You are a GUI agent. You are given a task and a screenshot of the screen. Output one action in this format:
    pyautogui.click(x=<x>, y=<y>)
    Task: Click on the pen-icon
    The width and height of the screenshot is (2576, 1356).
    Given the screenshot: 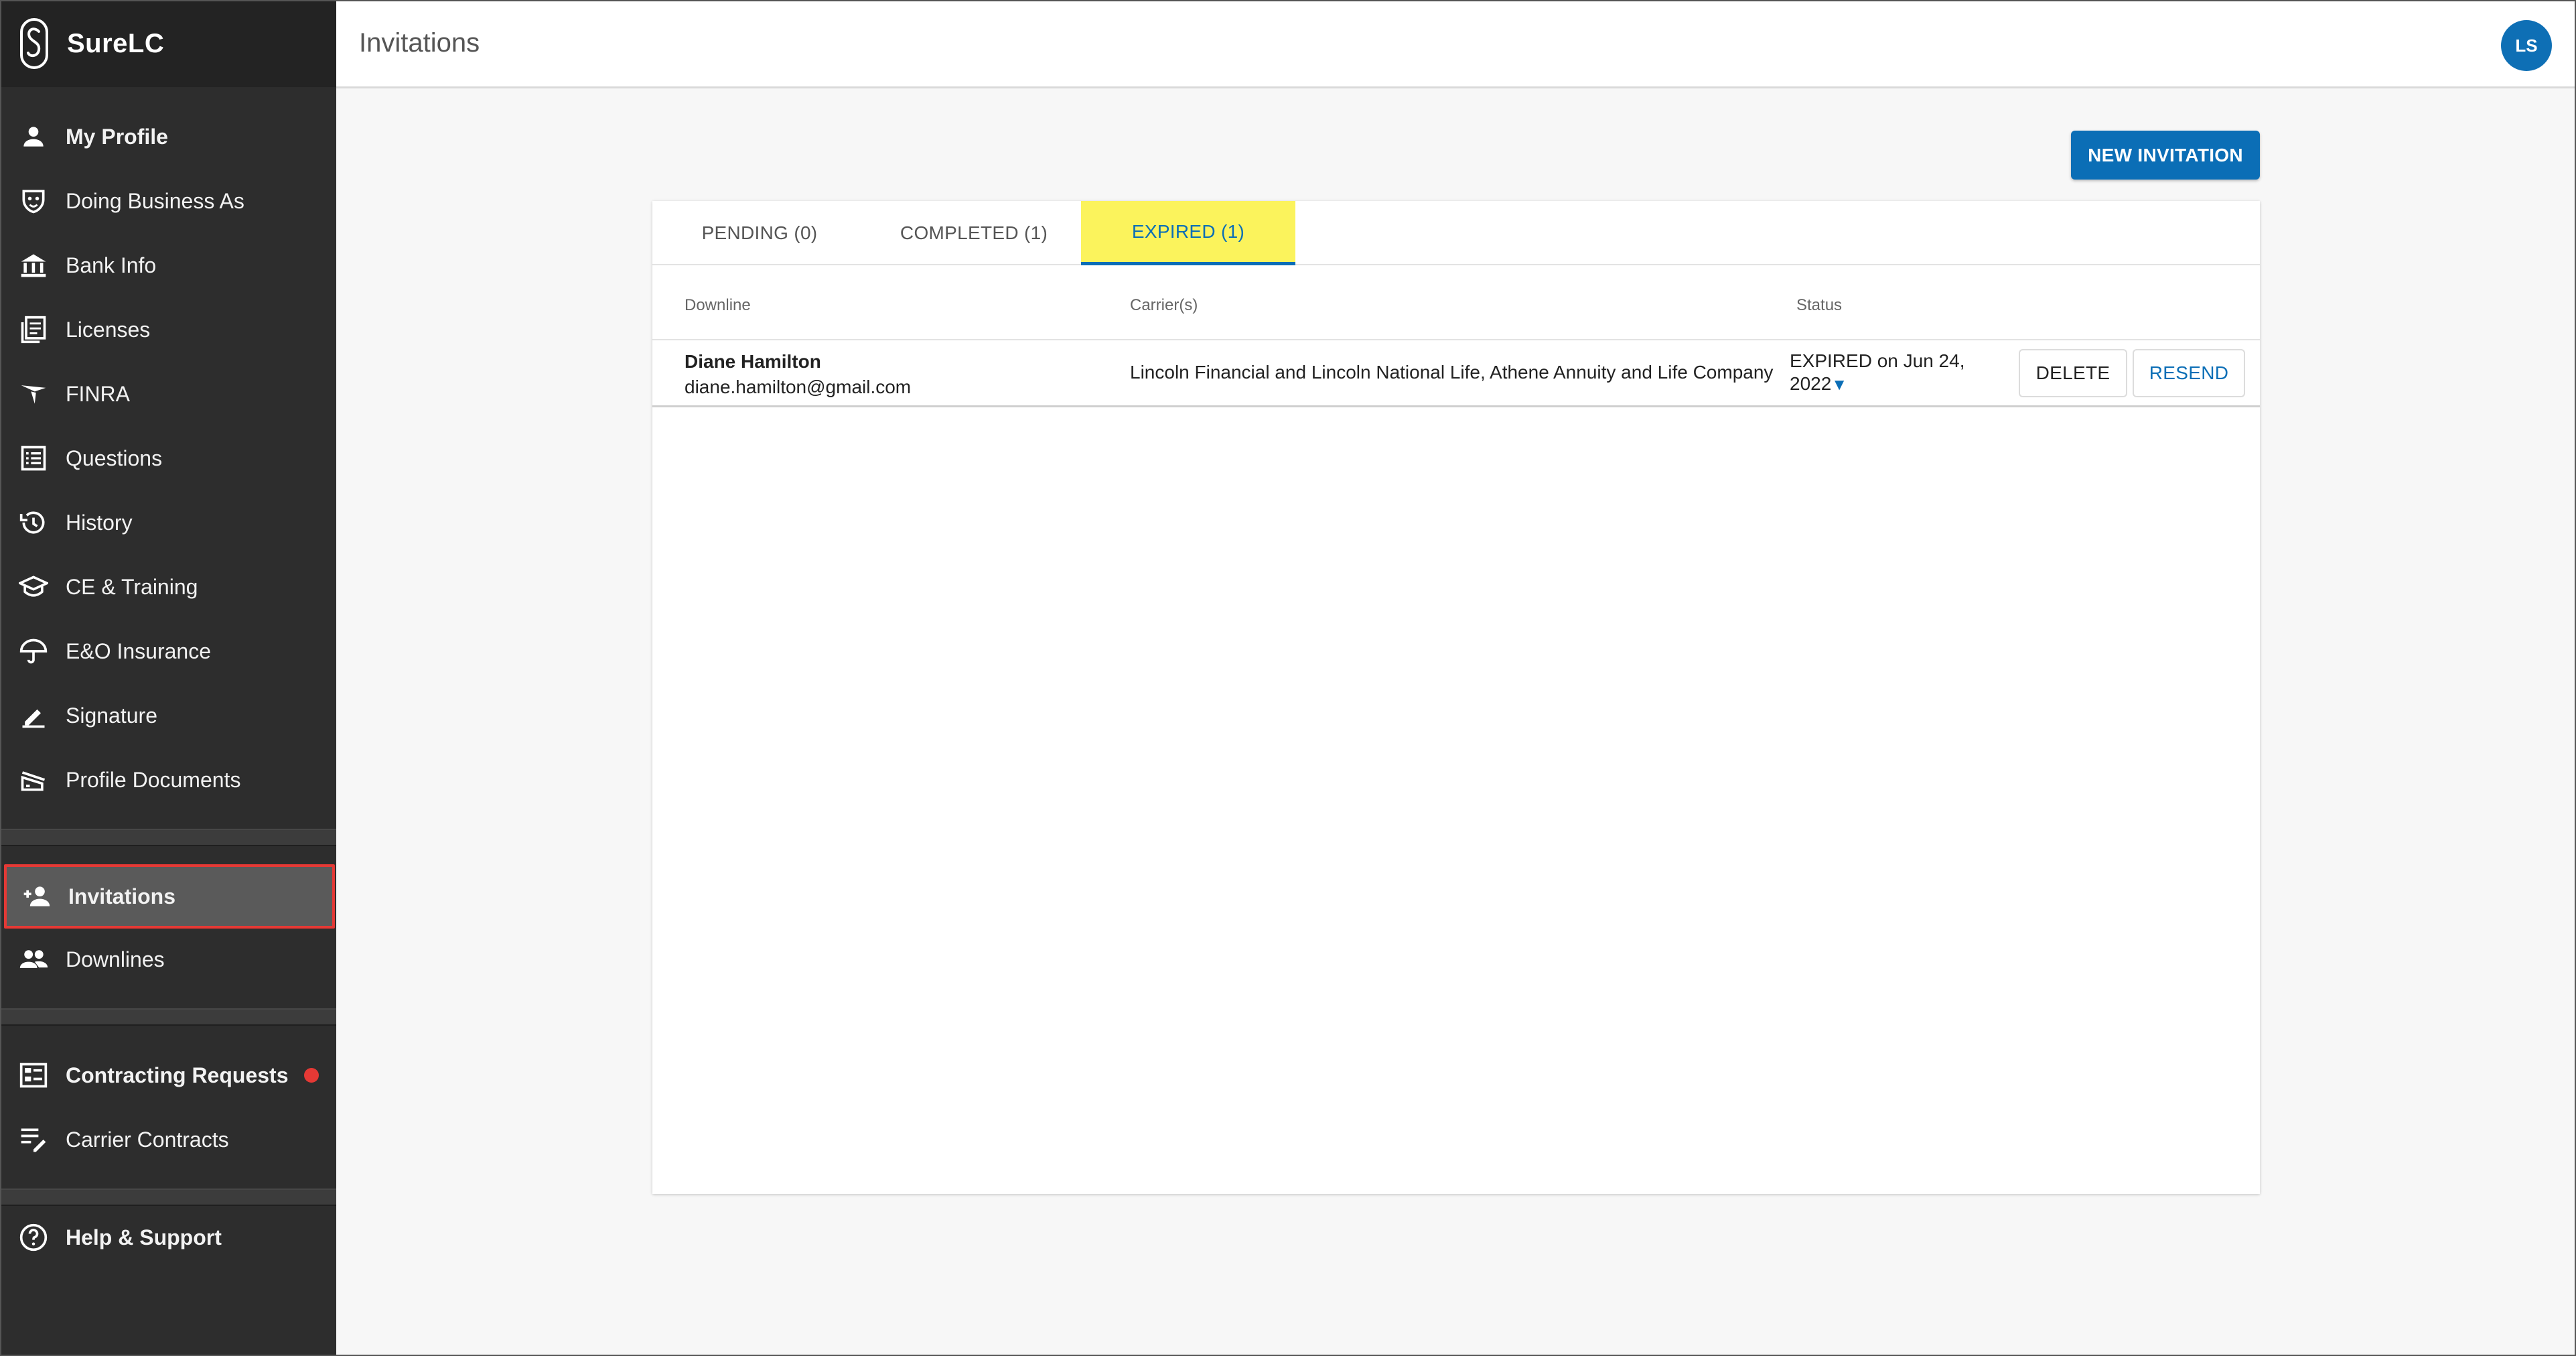 What is the action you would take?
    pyautogui.click(x=33, y=718)
    